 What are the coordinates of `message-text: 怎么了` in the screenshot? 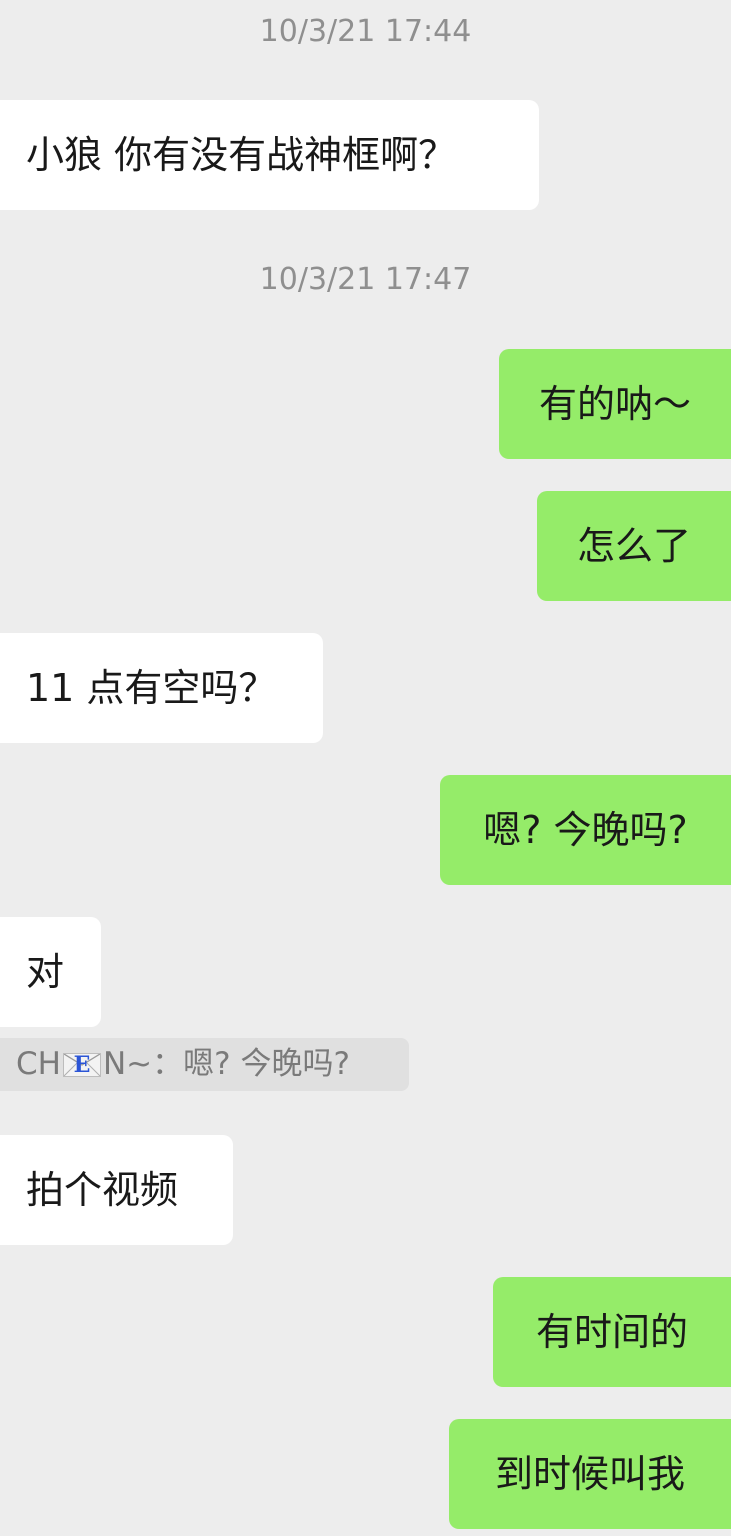 It's located at (633, 546).